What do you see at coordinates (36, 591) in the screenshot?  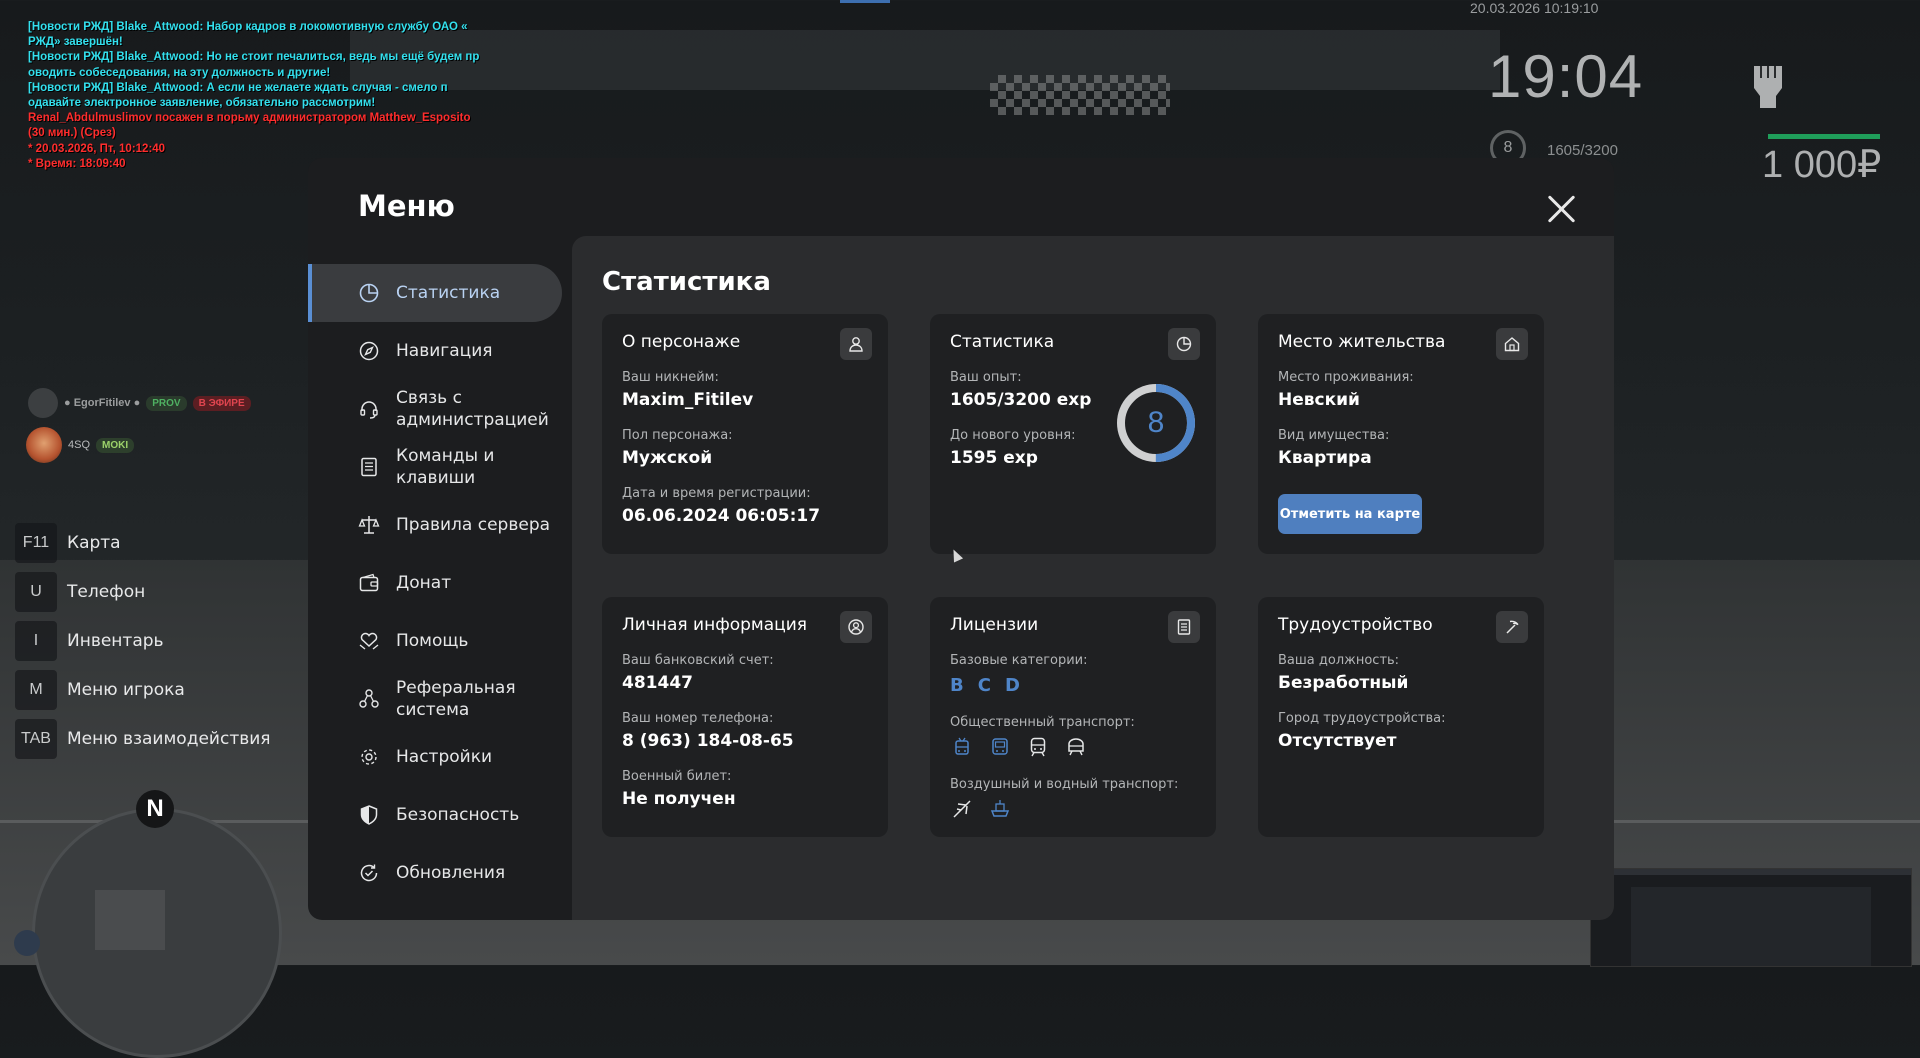 I see `key-label: U` at bounding box center [36, 591].